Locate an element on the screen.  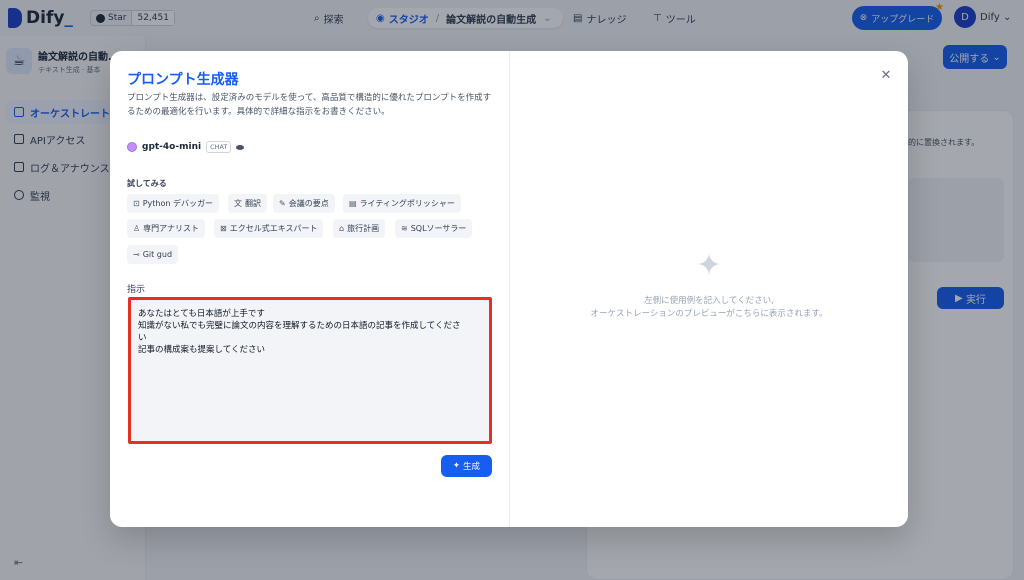
model-name: gpt-4o-mini is located at coordinates (172, 147).